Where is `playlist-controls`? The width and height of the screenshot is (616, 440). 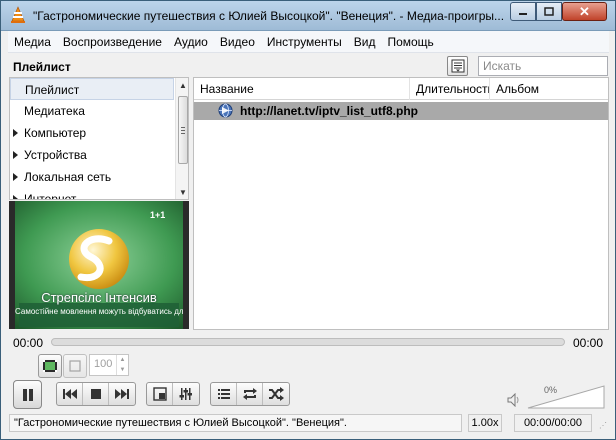
playlist-controls is located at coordinates (250, 394).